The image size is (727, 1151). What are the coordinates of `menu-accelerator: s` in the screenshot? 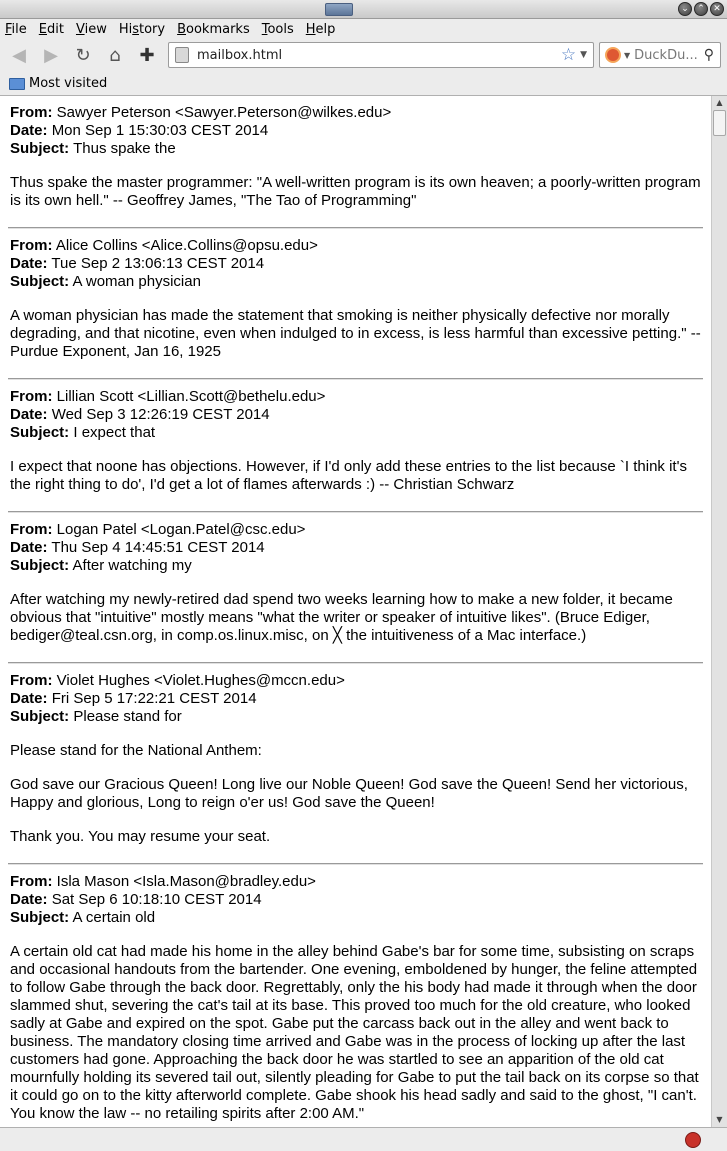 It's located at (135, 29).